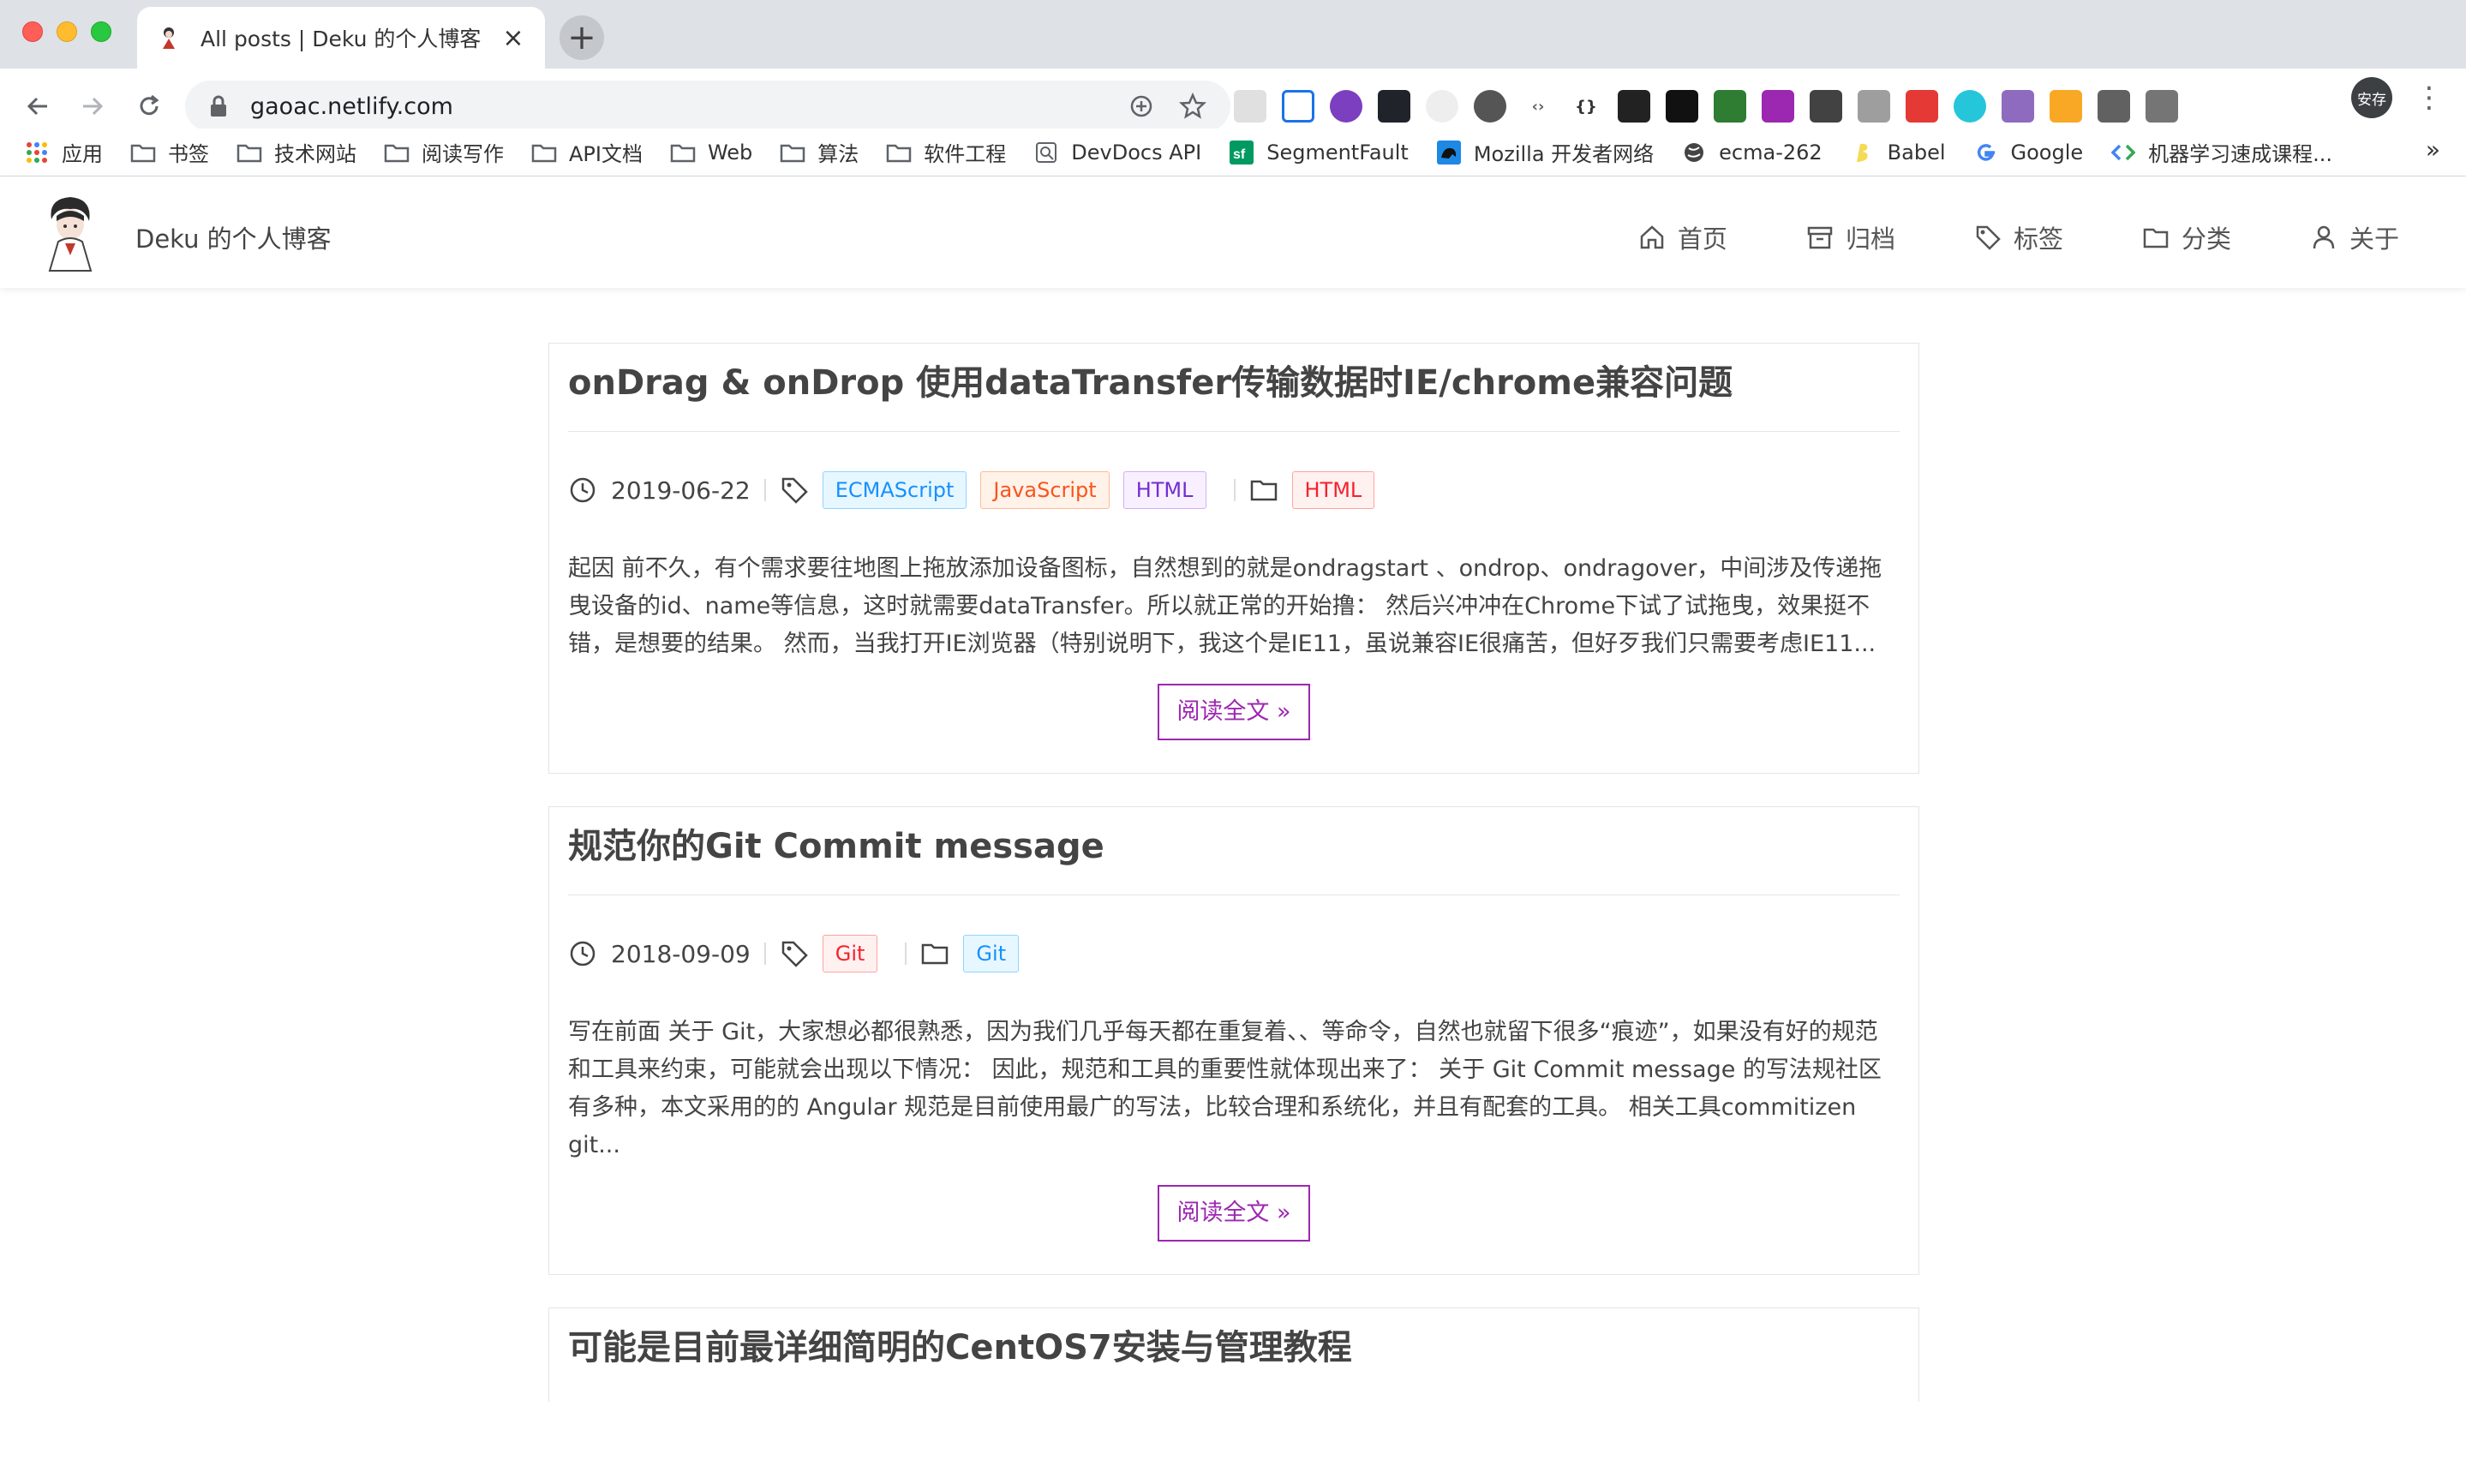 The width and height of the screenshot is (2466, 1484). Describe the element at coordinates (582, 37) in the screenshot. I see `new-tab-button: +` at that location.